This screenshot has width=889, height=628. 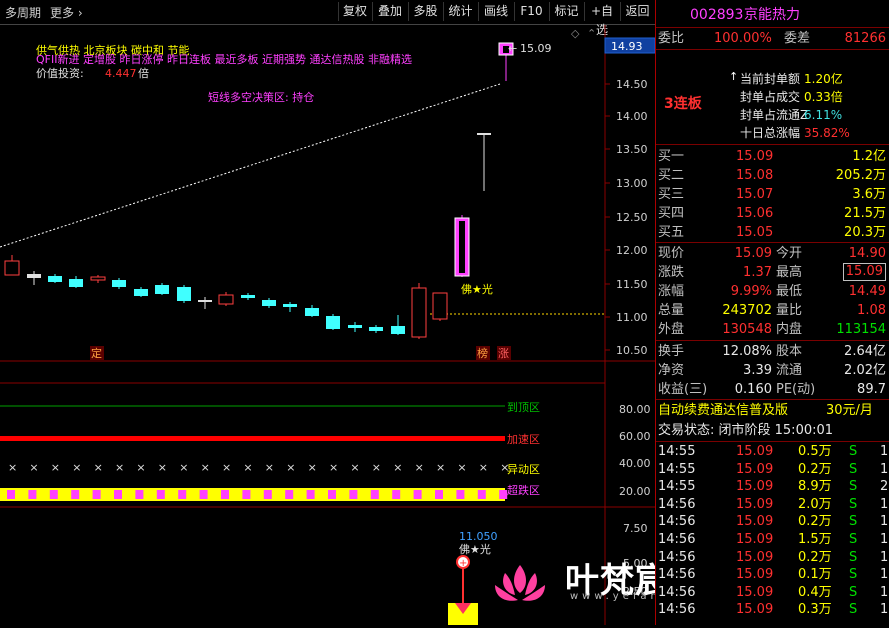 What do you see at coordinates (789, 291) in the screenshot?
I see `quote-label: 最低` at bounding box center [789, 291].